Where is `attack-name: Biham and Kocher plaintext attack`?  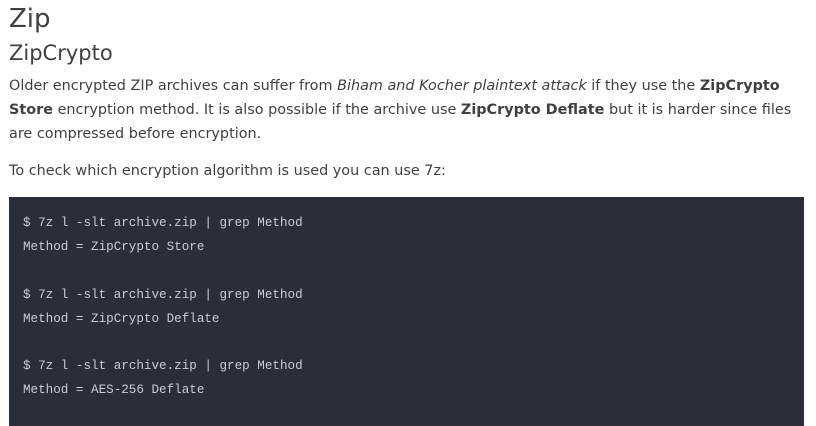
attack-name: Biham and Kocher plaintext attack is located at coordinates (462, 86).